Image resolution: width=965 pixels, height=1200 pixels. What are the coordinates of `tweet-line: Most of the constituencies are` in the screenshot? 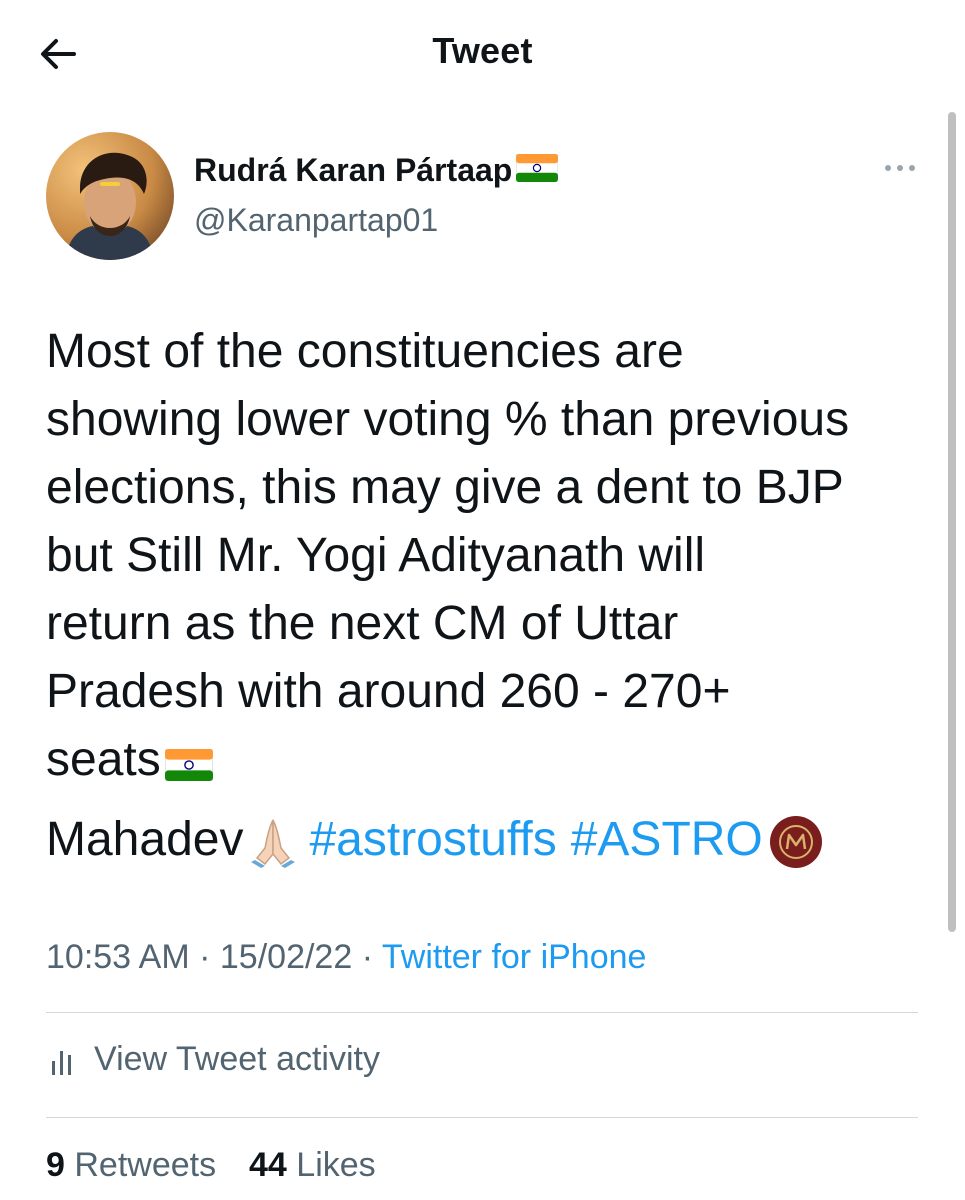 It's located at (365, 351).